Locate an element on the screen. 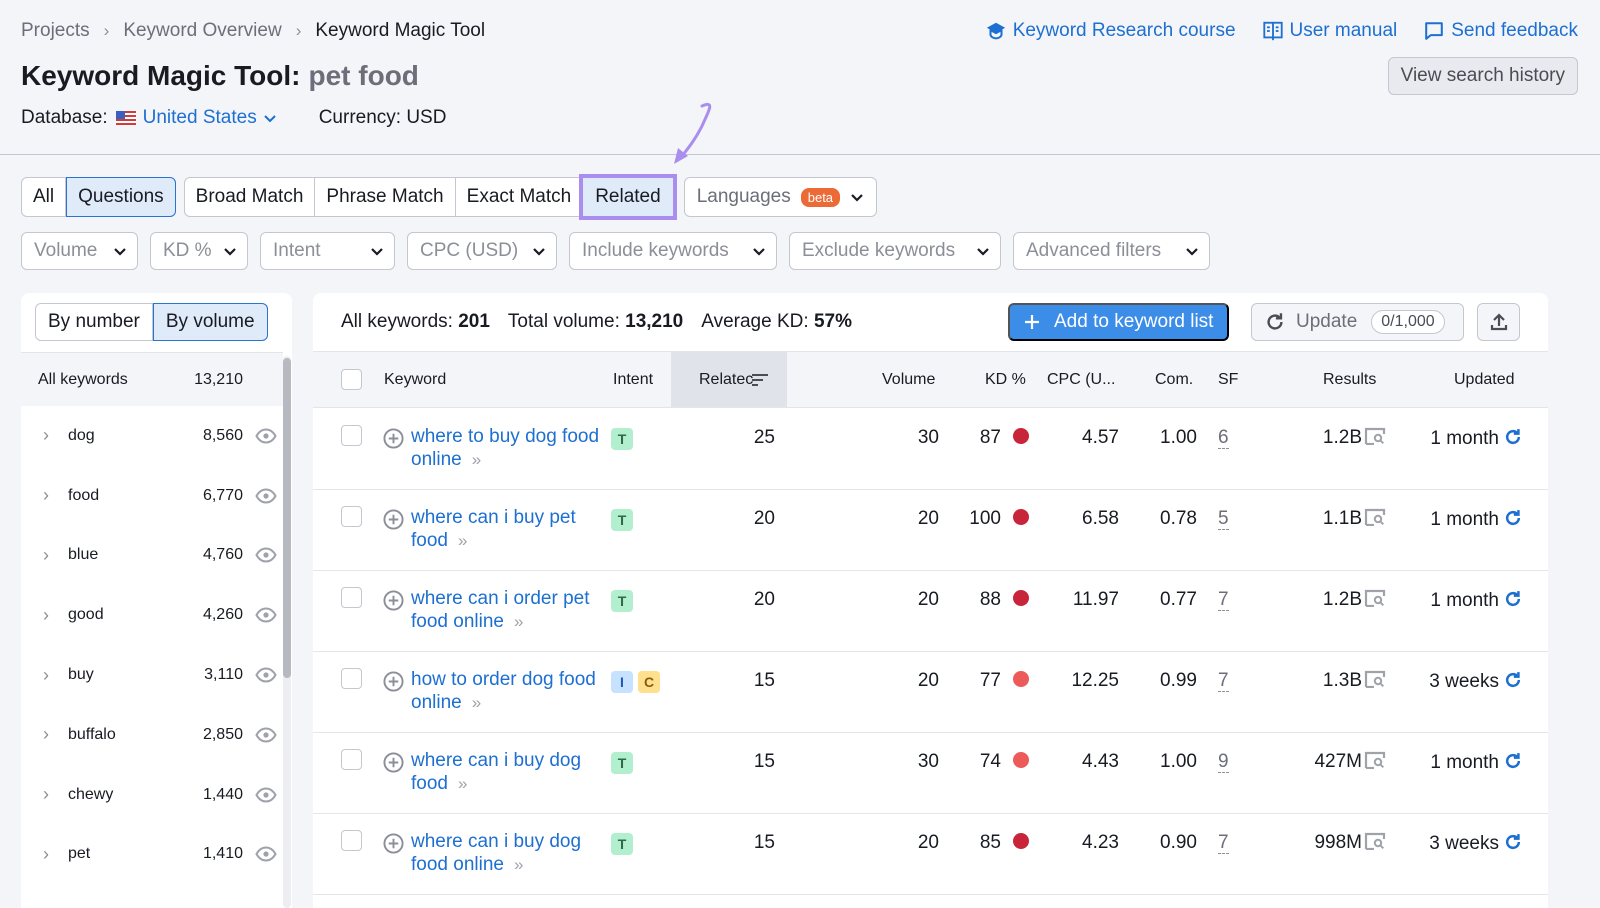 The image size is (1600, 908). keyword-link: where to buy dog food online is located at coordinates (505, 448).